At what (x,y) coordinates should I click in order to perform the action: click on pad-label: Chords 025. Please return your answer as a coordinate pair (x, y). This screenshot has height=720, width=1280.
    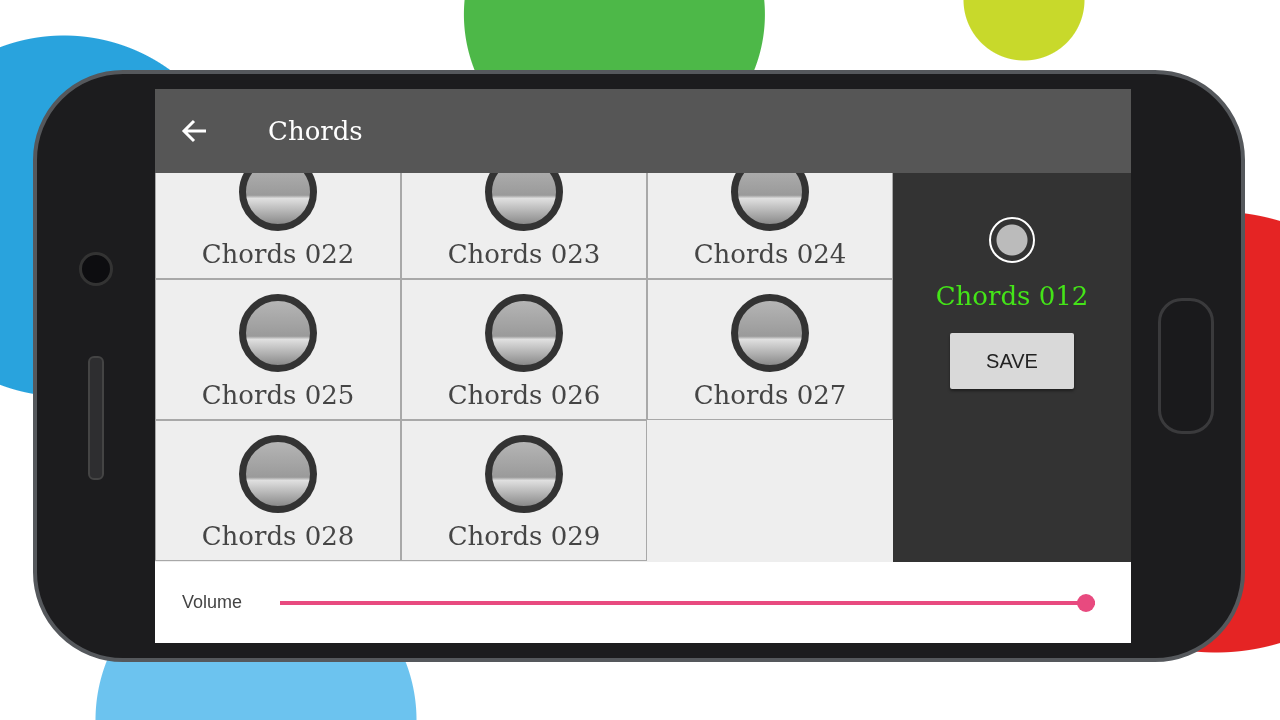
    Looking at the image, I should click on (278, 395).